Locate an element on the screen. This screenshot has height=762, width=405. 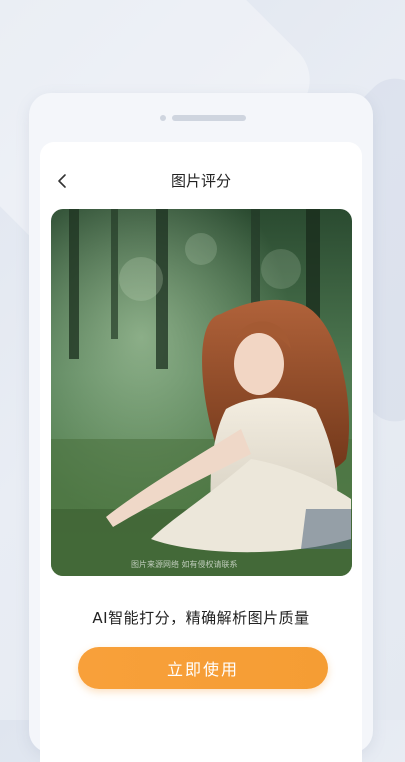
photo-watermark: 图片来源网络 如有侵权请联系 is located at coordinates (184, 564).